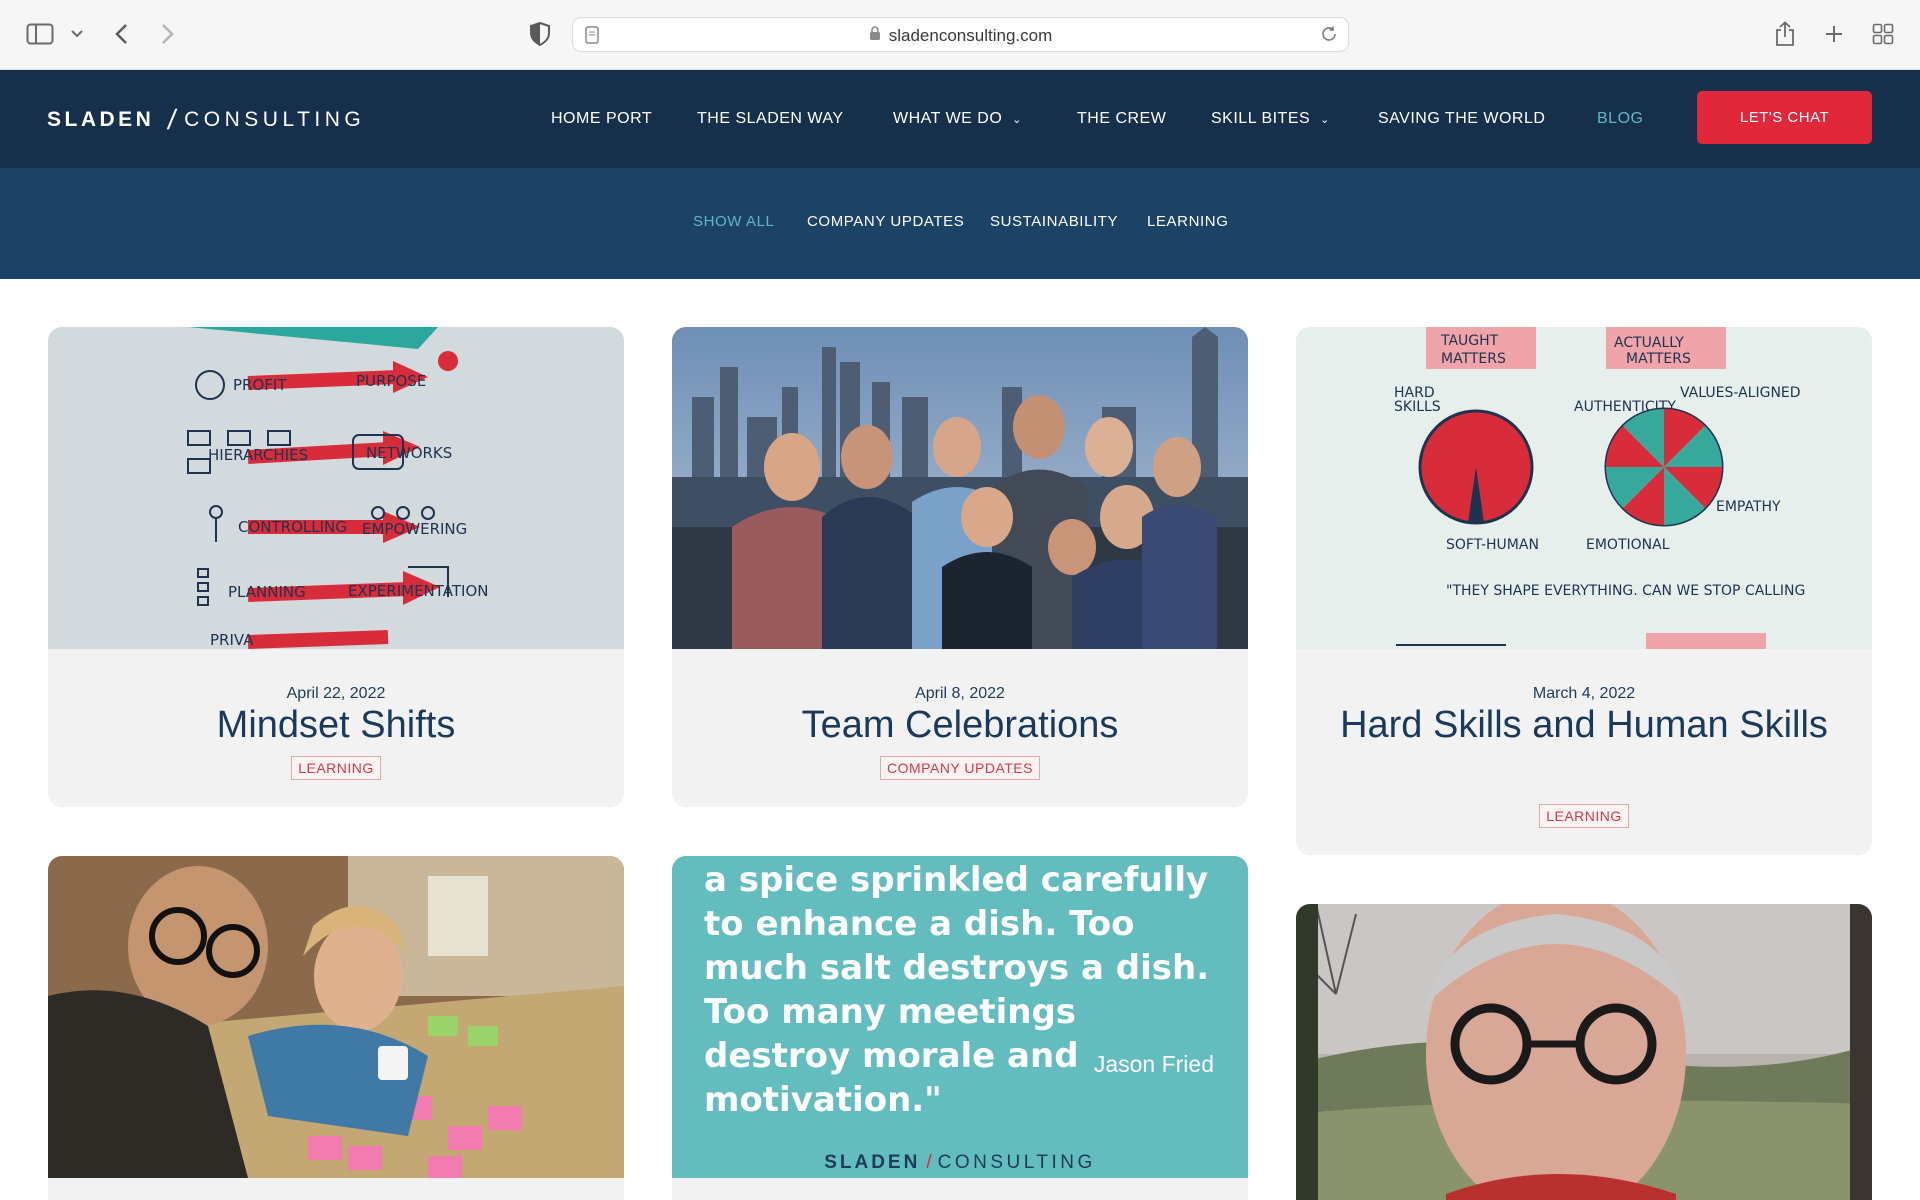  What do you see at coordinates (1649, 343) in the screenshot?
I see `svg-text: ACTUALLY` at bounding box center [1649, 343].